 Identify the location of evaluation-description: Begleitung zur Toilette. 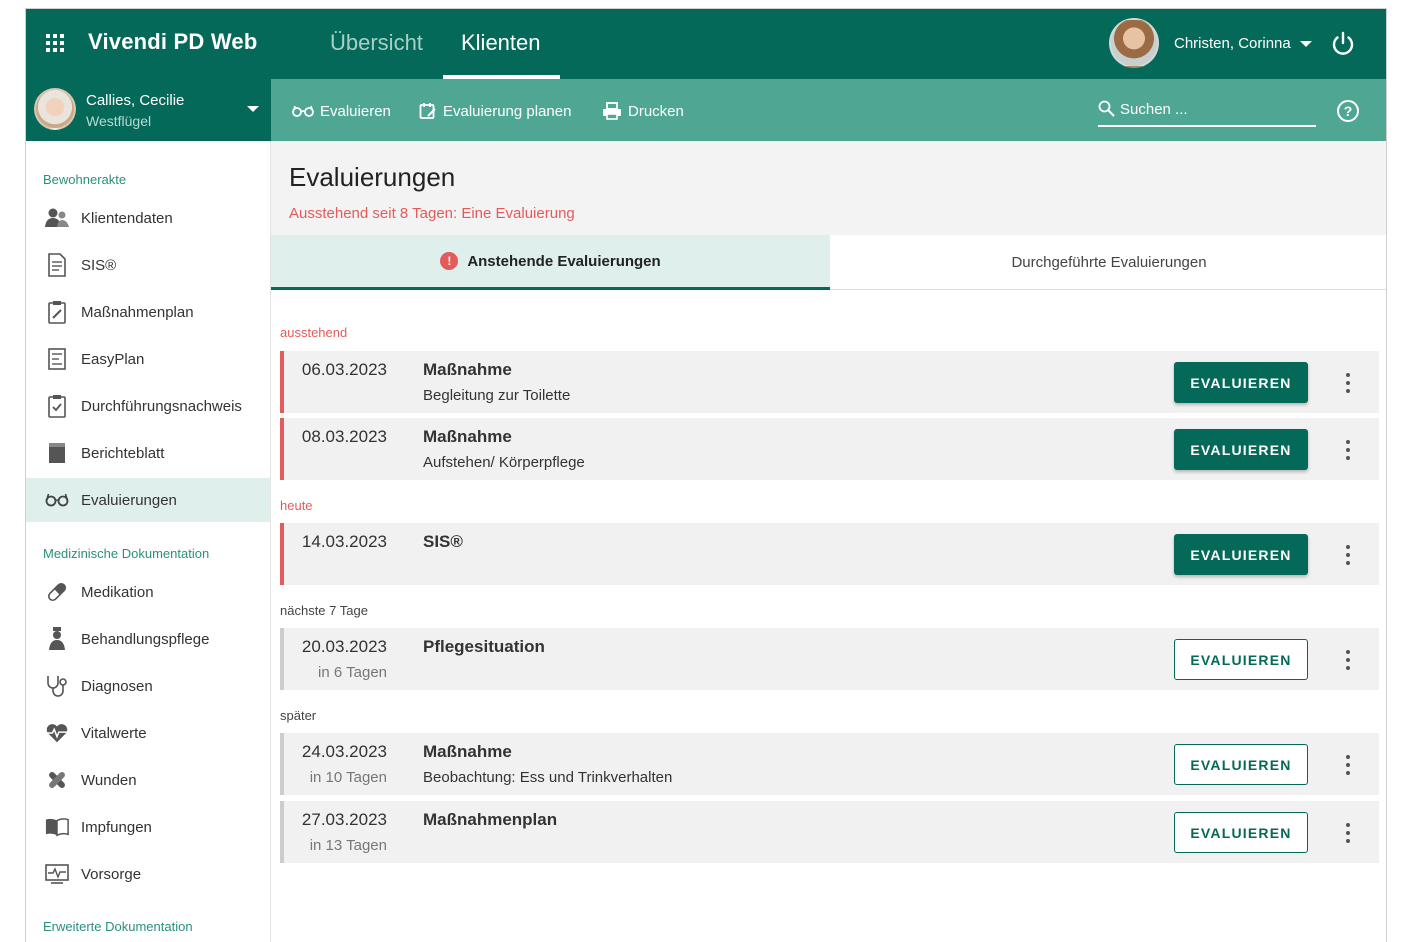
(497, 395).